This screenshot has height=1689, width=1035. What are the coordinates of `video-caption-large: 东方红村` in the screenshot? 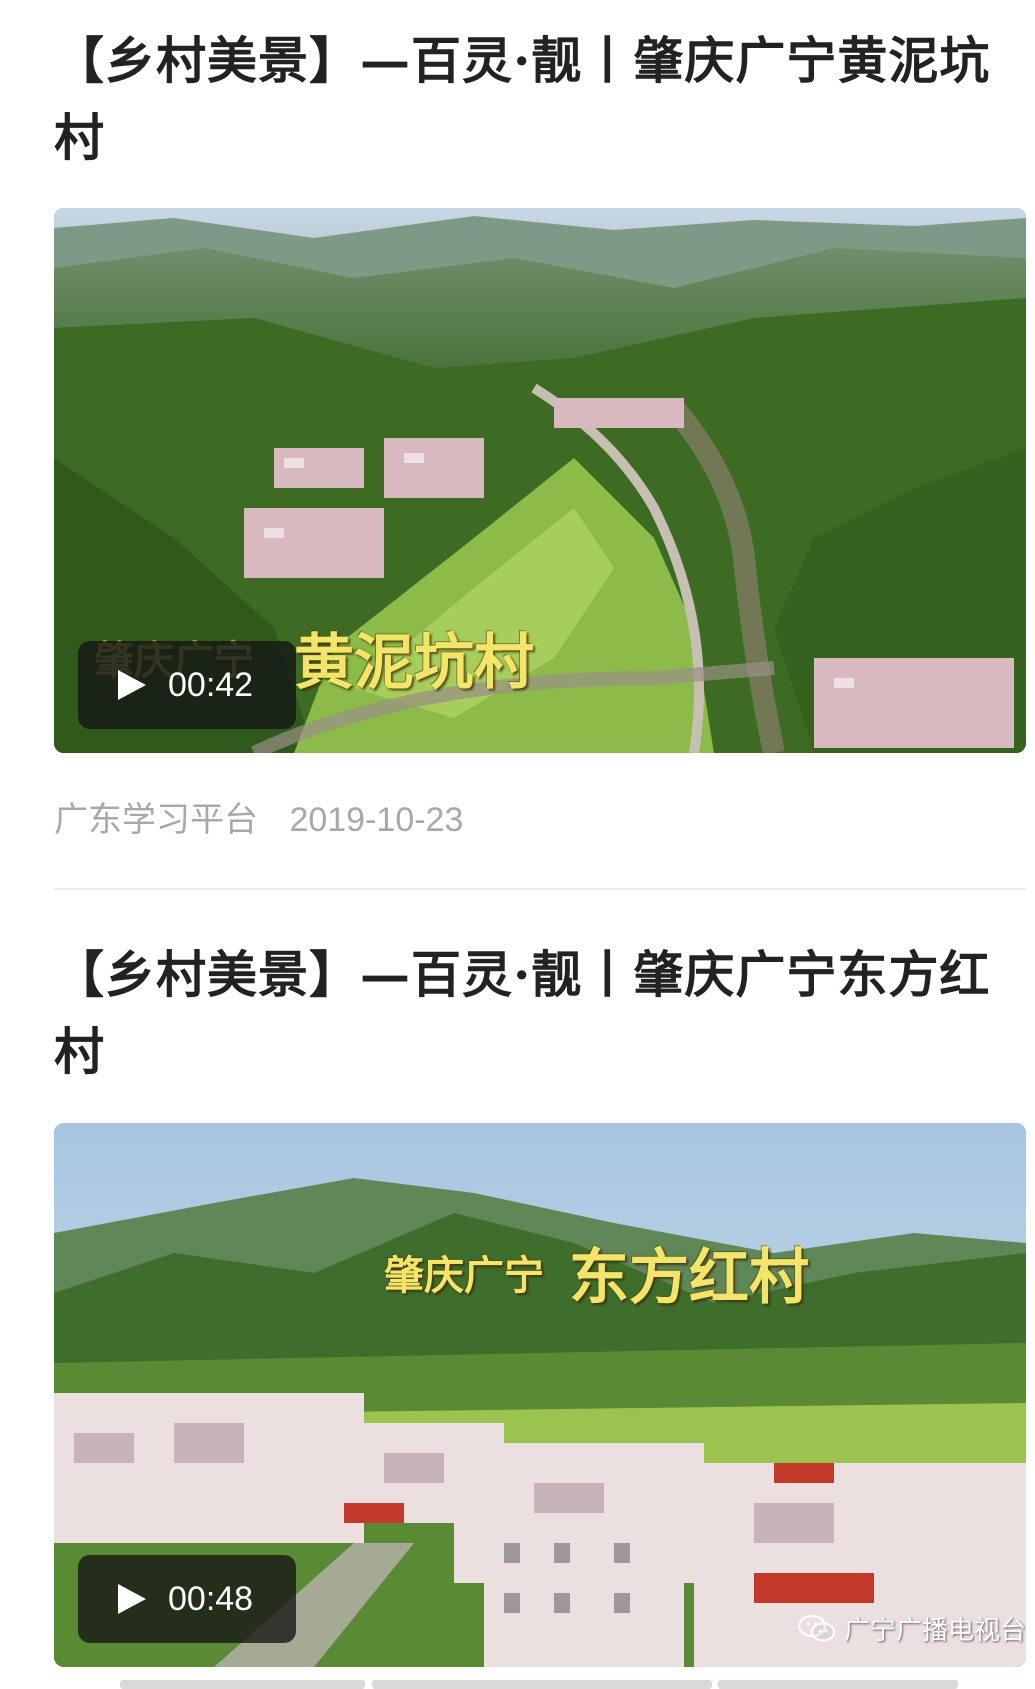 It's located at (689, 1278).